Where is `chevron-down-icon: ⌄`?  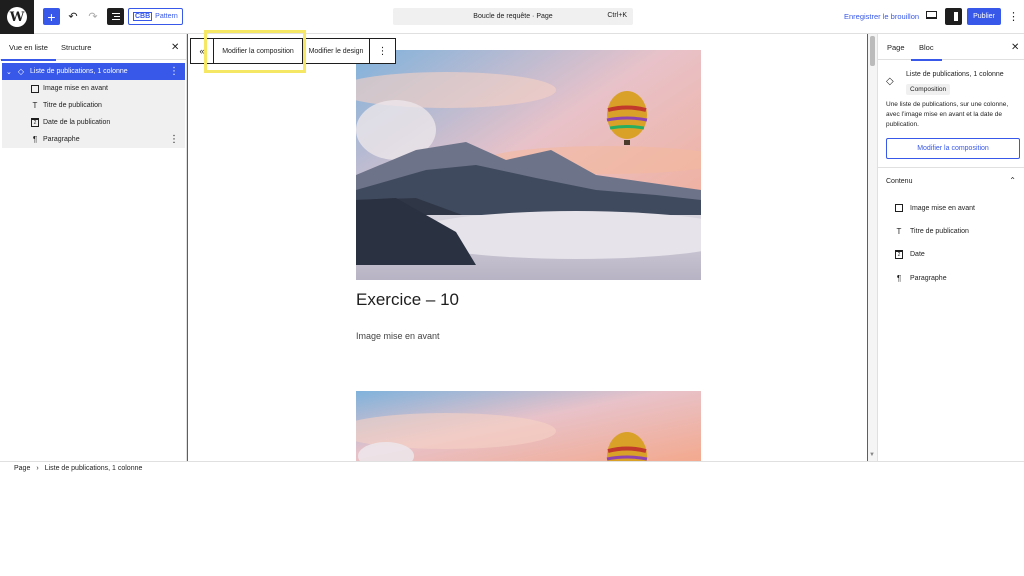 chevron-down-icon: ⌄ is located at coordinates (9, 72).